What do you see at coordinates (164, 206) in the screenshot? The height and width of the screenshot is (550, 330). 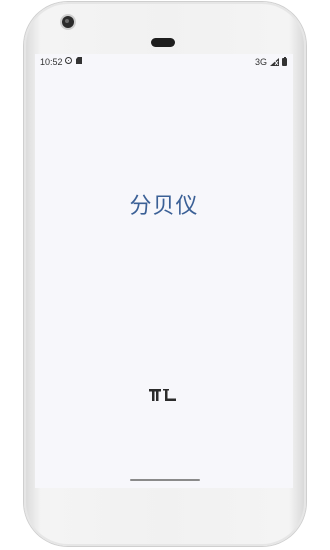 I see `app-name-title: 分贝仪` at bounding box center [164, 206].